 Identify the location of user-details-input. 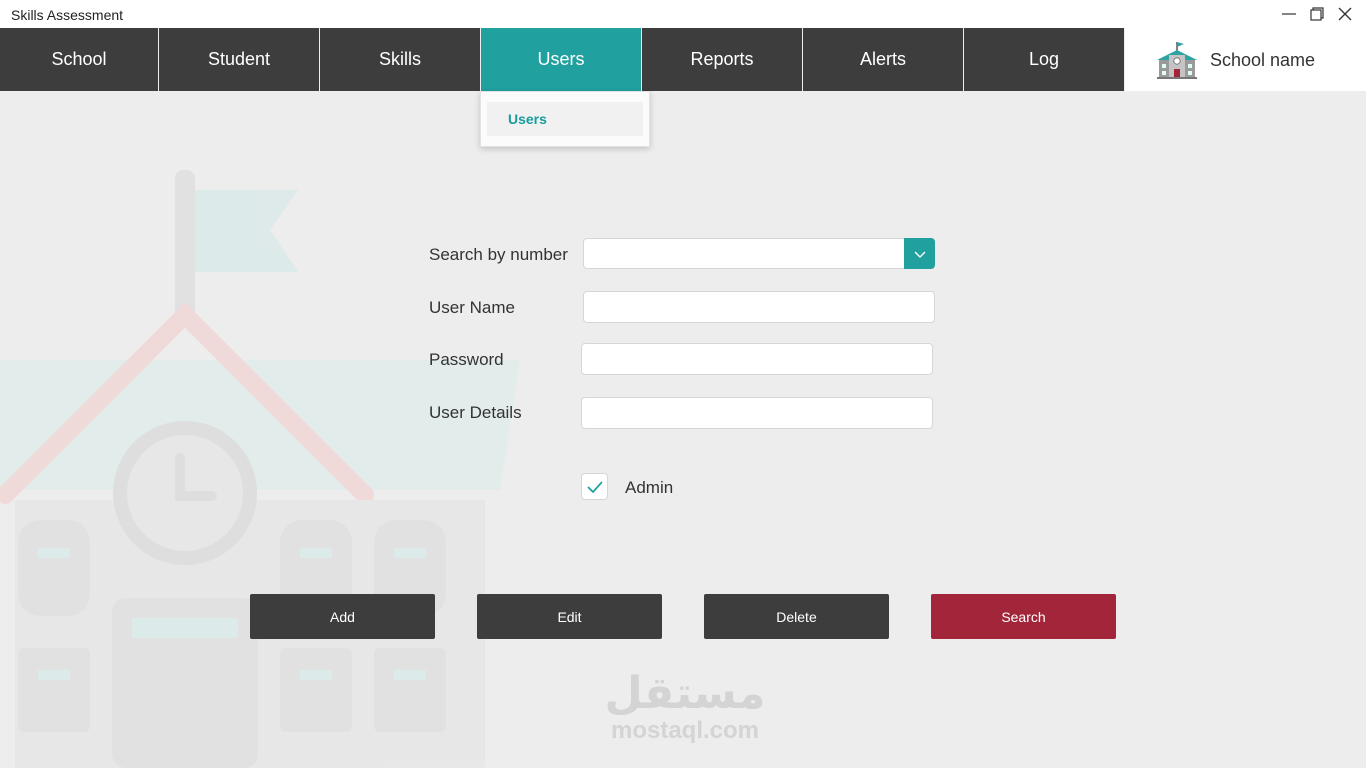
(757, 413).